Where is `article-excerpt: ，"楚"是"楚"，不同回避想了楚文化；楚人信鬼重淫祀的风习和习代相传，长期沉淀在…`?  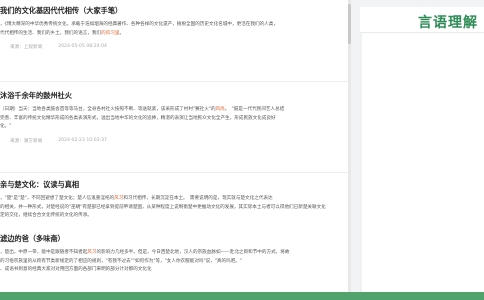
article-excerpt: ，"楚"是"楚"，不同回避想了楚文化；楚人信鬼重淫祀的风习和习代相传，长期沉淀在… is located at coordinates (174, 208).